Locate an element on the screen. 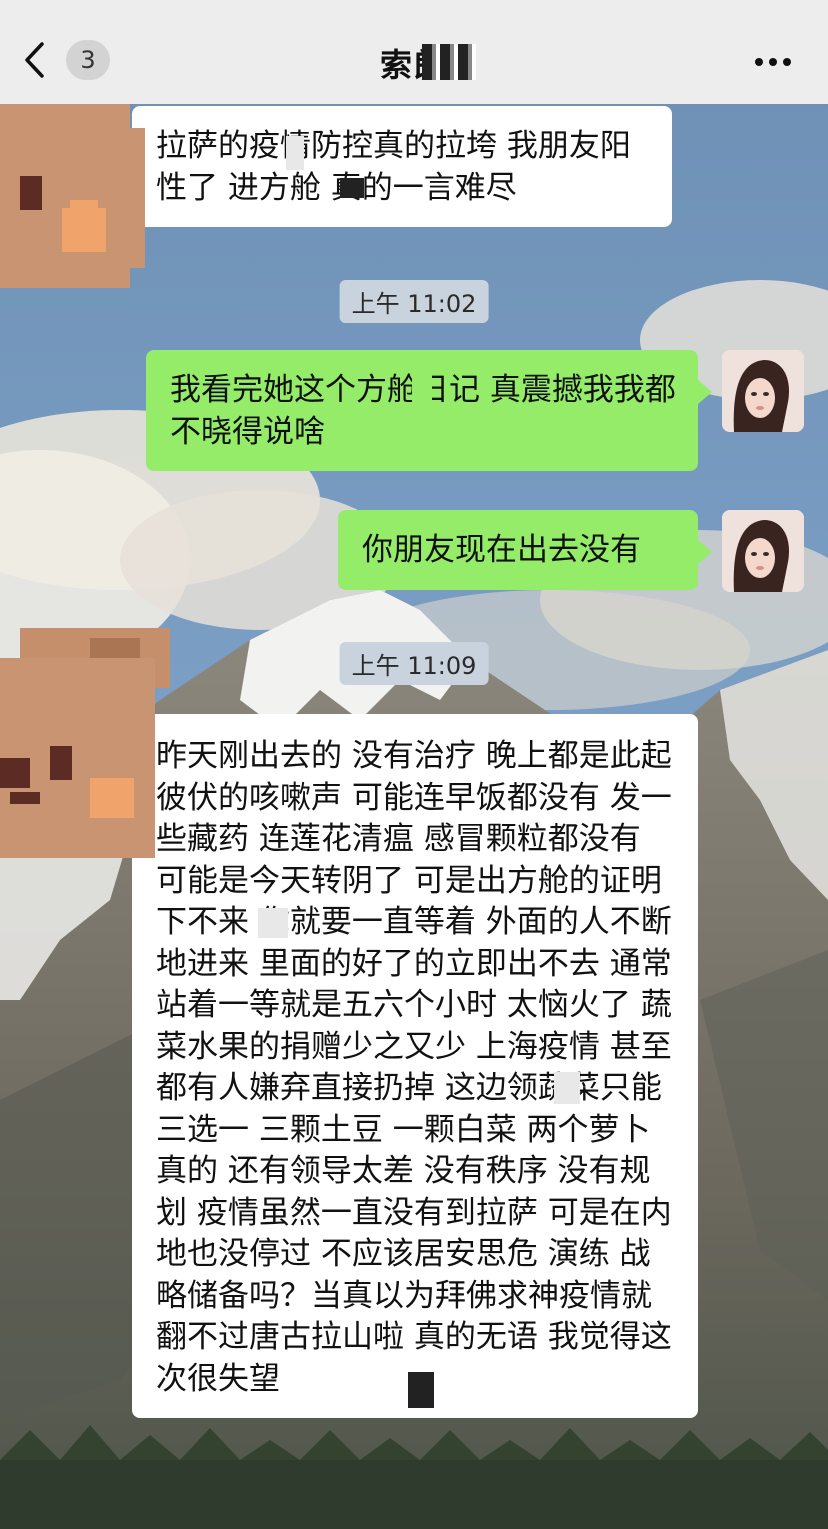 The height and width of the screenshot is (1529, 828). message-bubble-outgoing: 你朋友现在出去没有 is located at coordinates (525, 550).